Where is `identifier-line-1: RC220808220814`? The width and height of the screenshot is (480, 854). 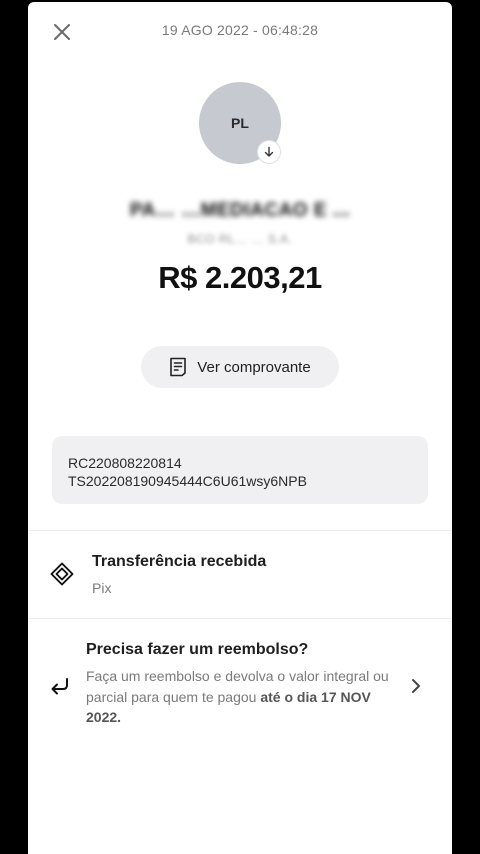
identifier-line-1: RC220808220814 is located at coordinates (125, 463).